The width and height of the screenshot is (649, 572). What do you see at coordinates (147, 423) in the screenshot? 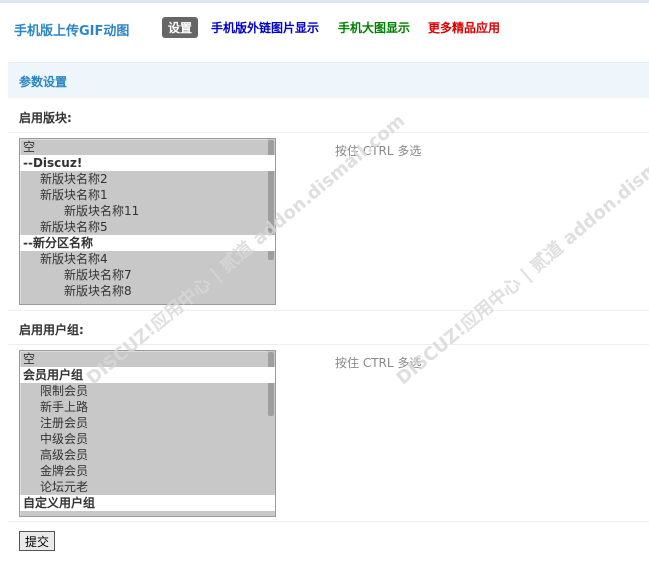
I see `select-option: 注册会员` at bounding box center [147, 423].